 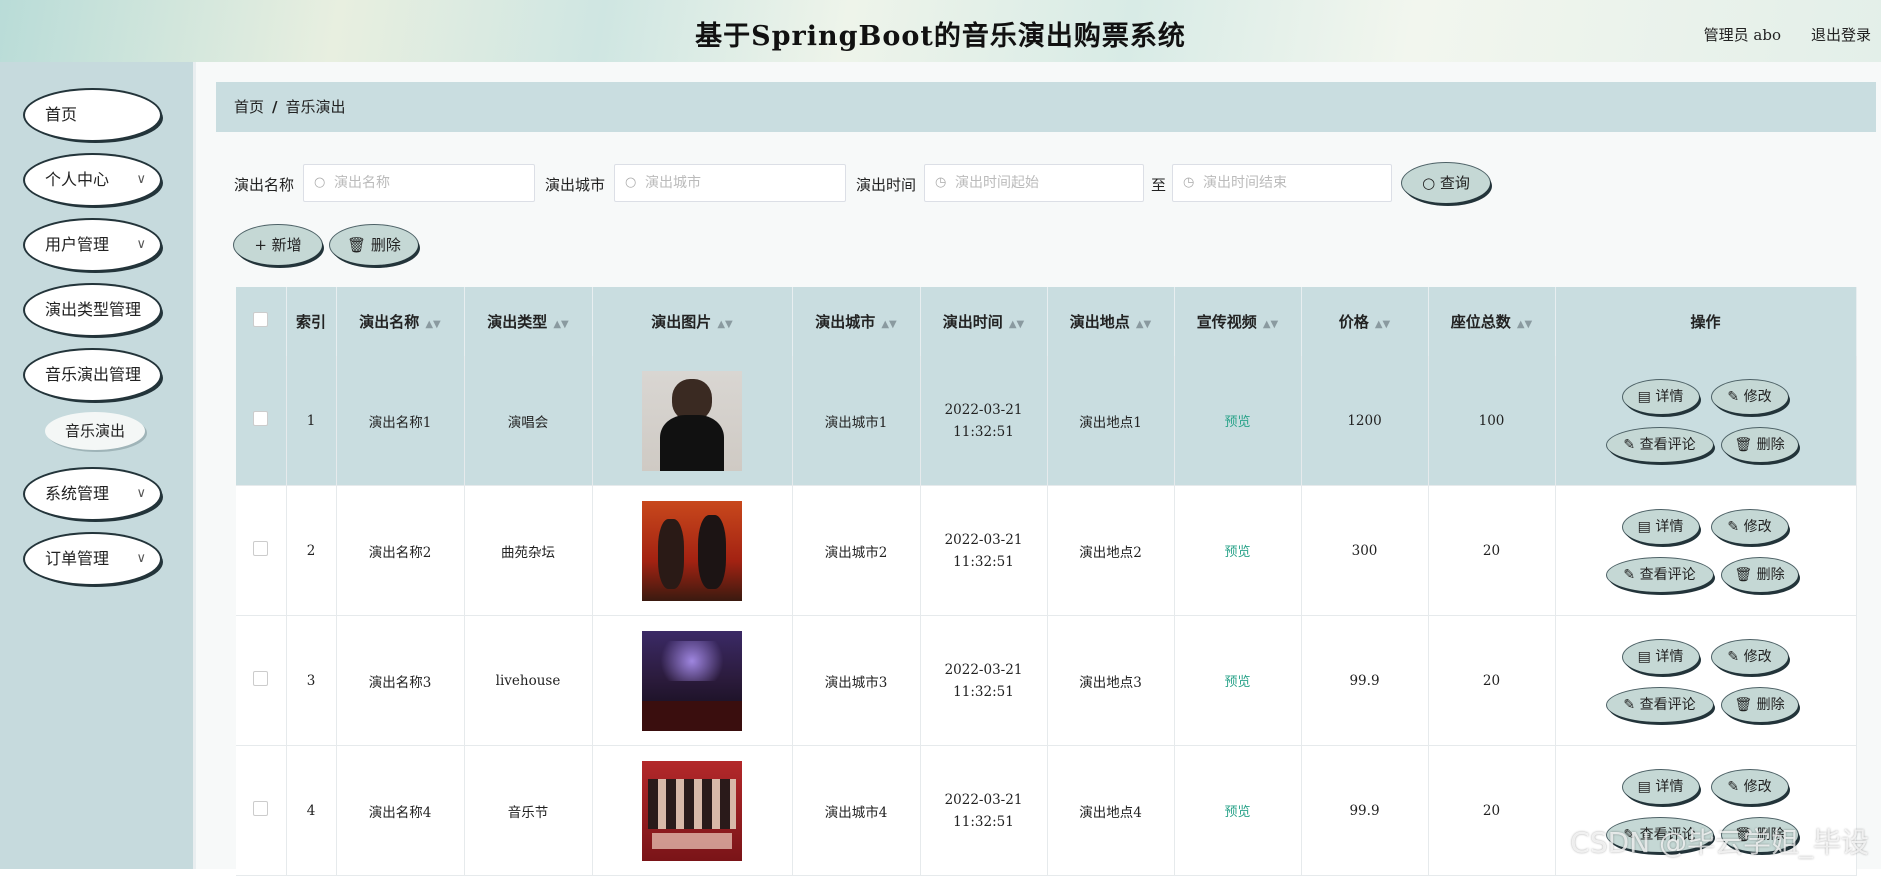 What do you see at coordinates (730, 183) in the screenshot?
I see `search-city-input: ○ 演出城市` at bounding box center [730, 183].